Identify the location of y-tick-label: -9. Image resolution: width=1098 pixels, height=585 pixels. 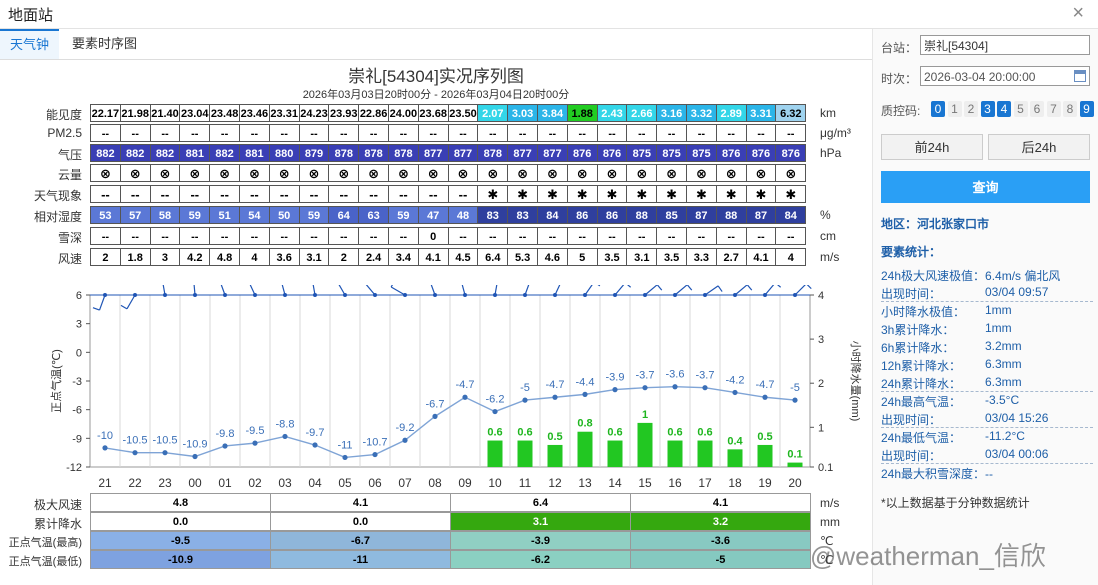
(77, 439).